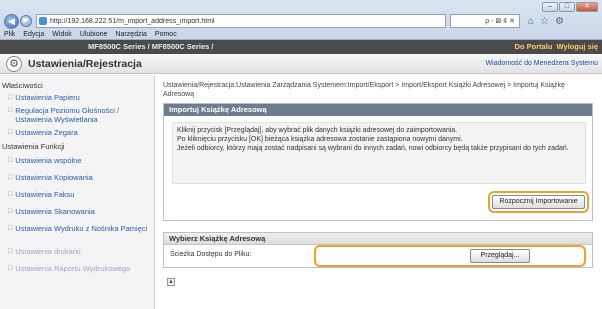 This screenshot has height=309, width=602. What do you see at coordinates (211, 254) in the screenshot?
I see `file-path-label: Ścieżka Dostępu do Pliku:` at bounding box center [211, 254].